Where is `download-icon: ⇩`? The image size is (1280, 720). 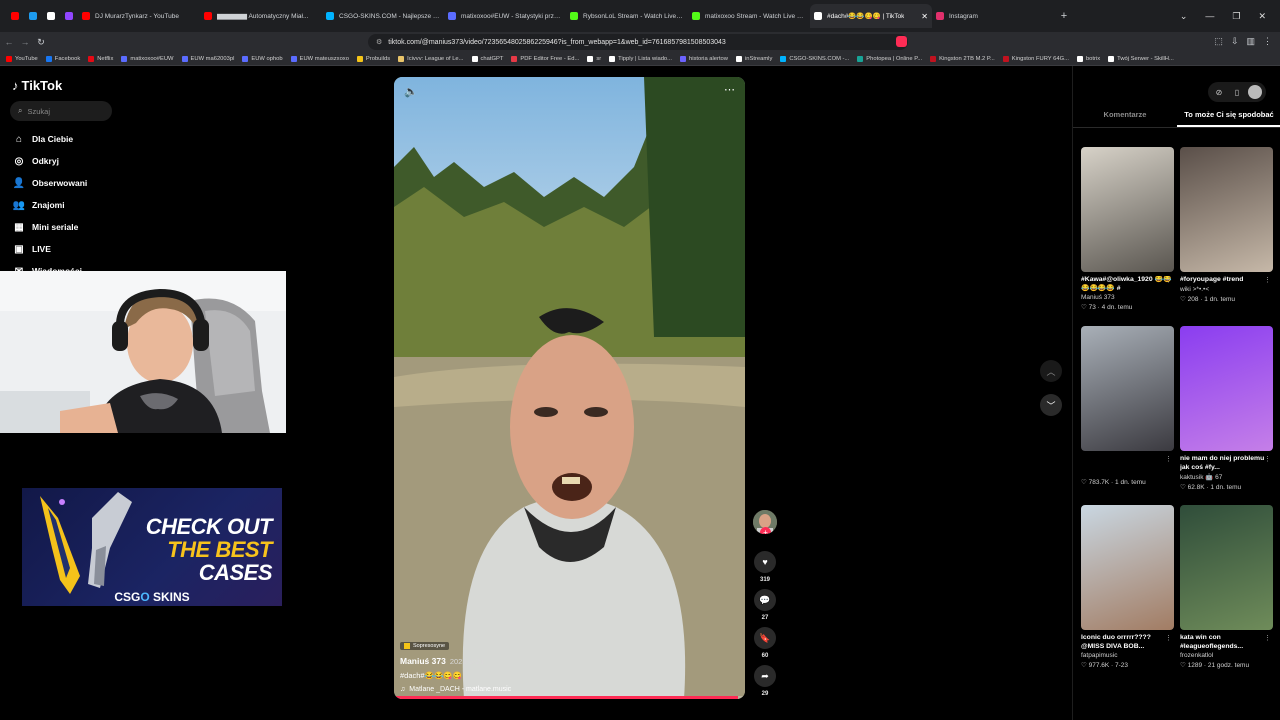 download-icon: ⇩ is located at coordinates (1235, 41).